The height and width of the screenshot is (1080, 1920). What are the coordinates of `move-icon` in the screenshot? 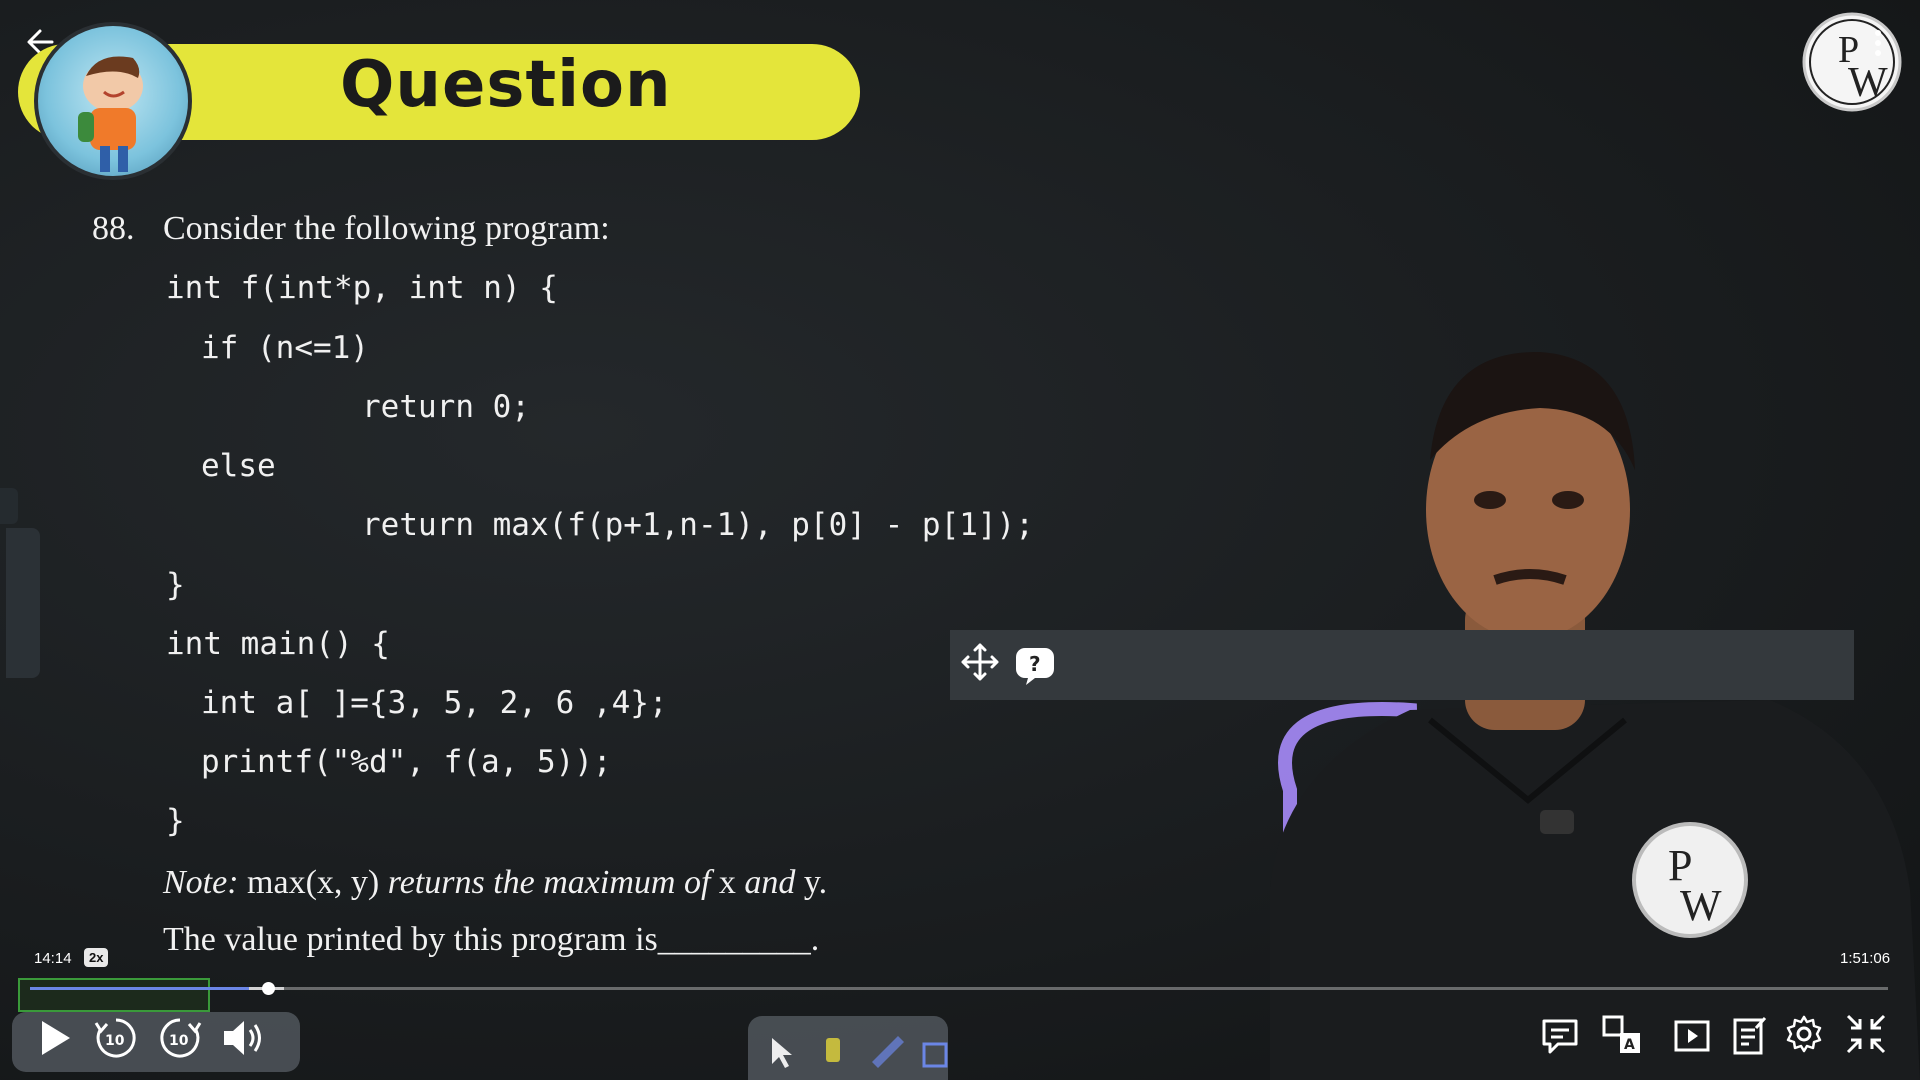 It's located at (980, 662).